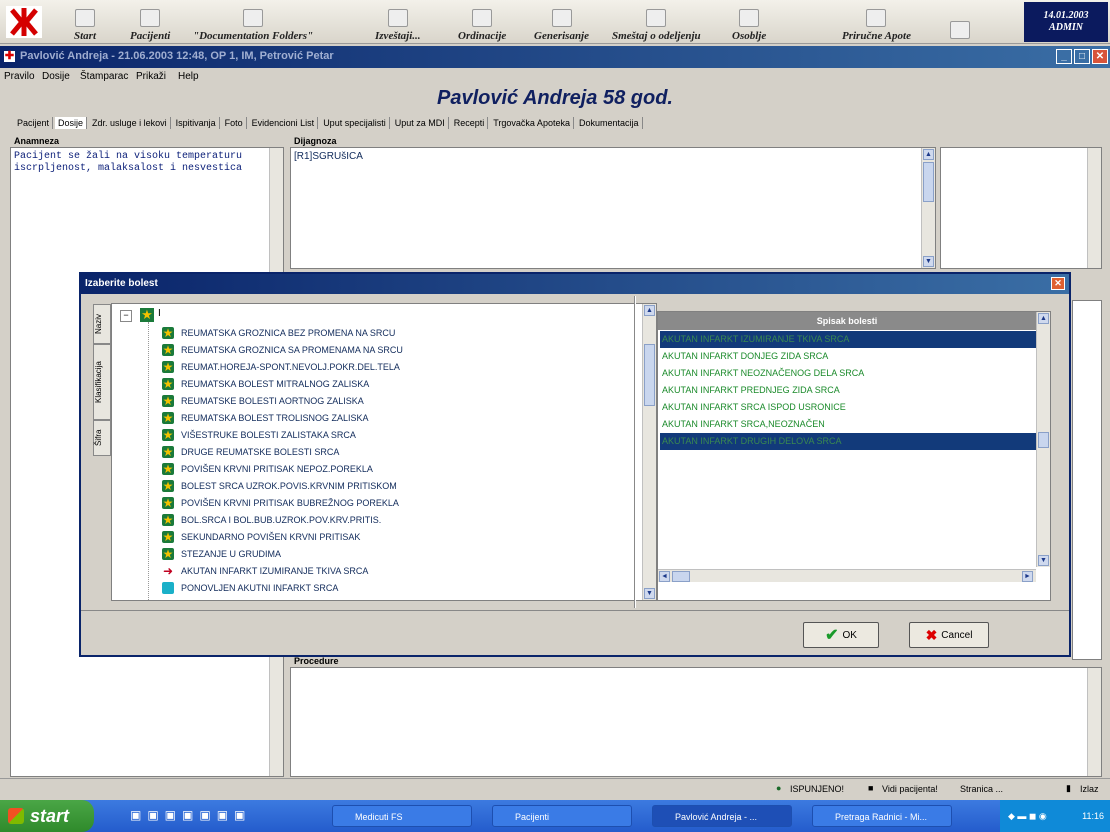  What do you see at coordinates (420, 123) in the screenshot?
I see `tab-uput-mdi: Uput za MDI` at bounding box center [420, 123].